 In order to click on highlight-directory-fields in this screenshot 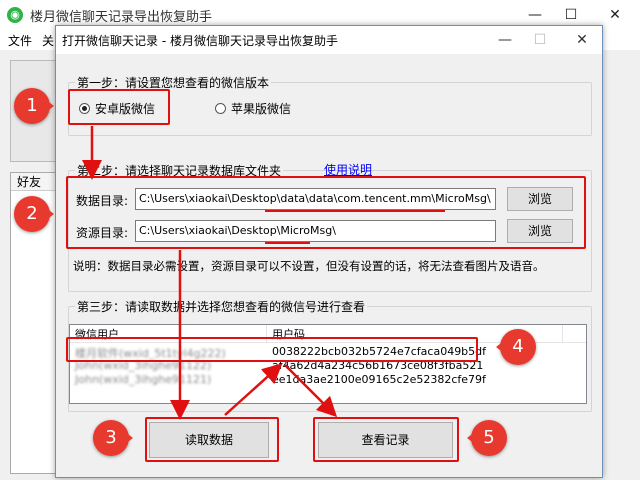, I will do `click(326, 212)`.